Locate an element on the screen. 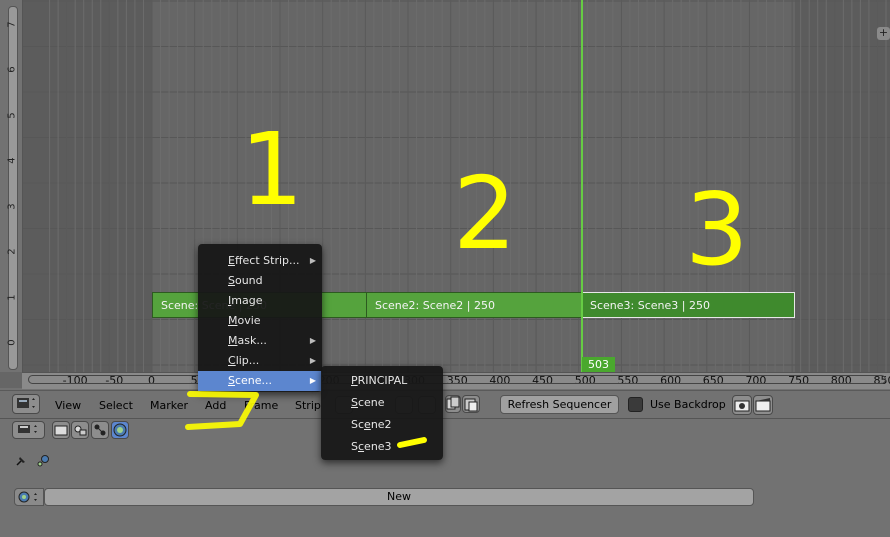  annotation-scribbles is located at coordinates (306, 419).